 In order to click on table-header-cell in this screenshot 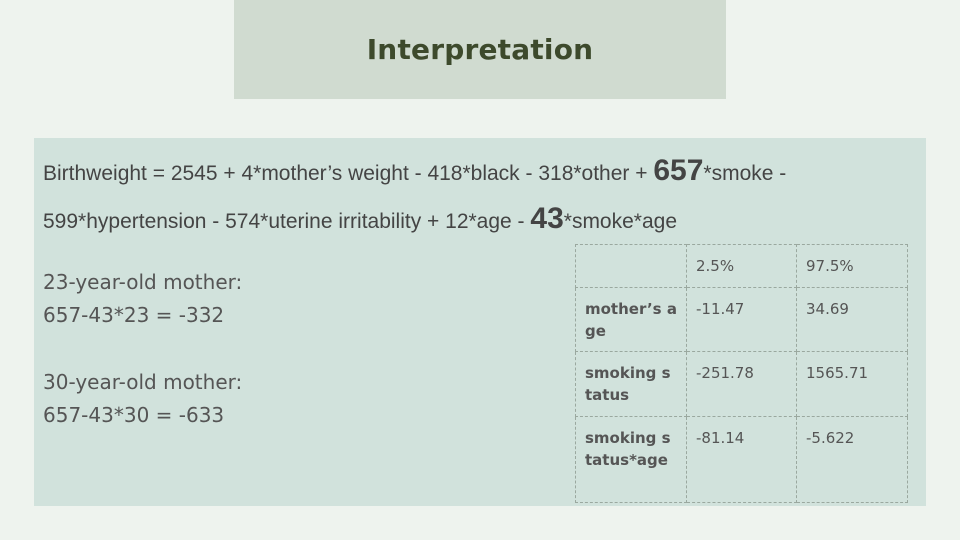, I will do `click(631, 266)`.